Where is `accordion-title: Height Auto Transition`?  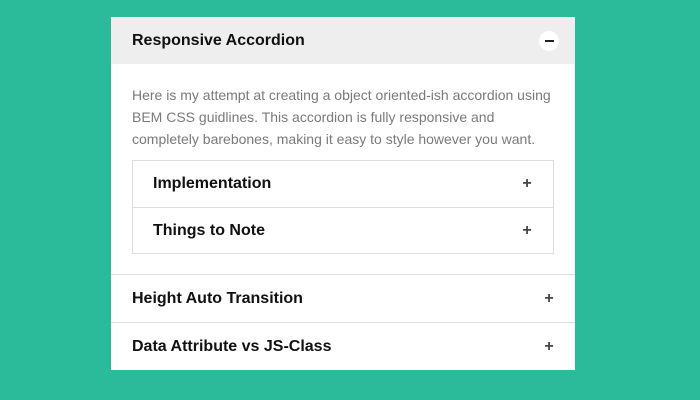 accordion-title: Height Auto Transition is located at coordinates (217, 298).